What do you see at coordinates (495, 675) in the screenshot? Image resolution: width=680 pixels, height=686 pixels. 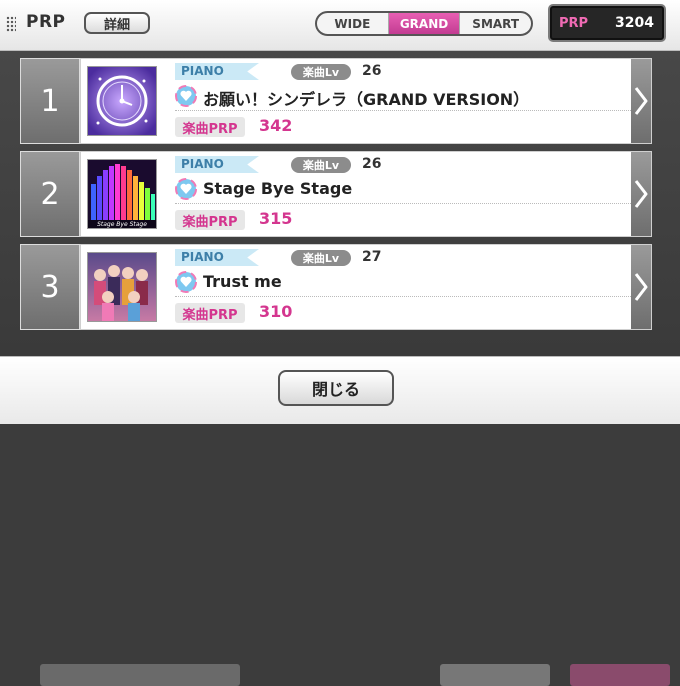 I see `background-rehearsal-chip` at bounding box center [495, 675].